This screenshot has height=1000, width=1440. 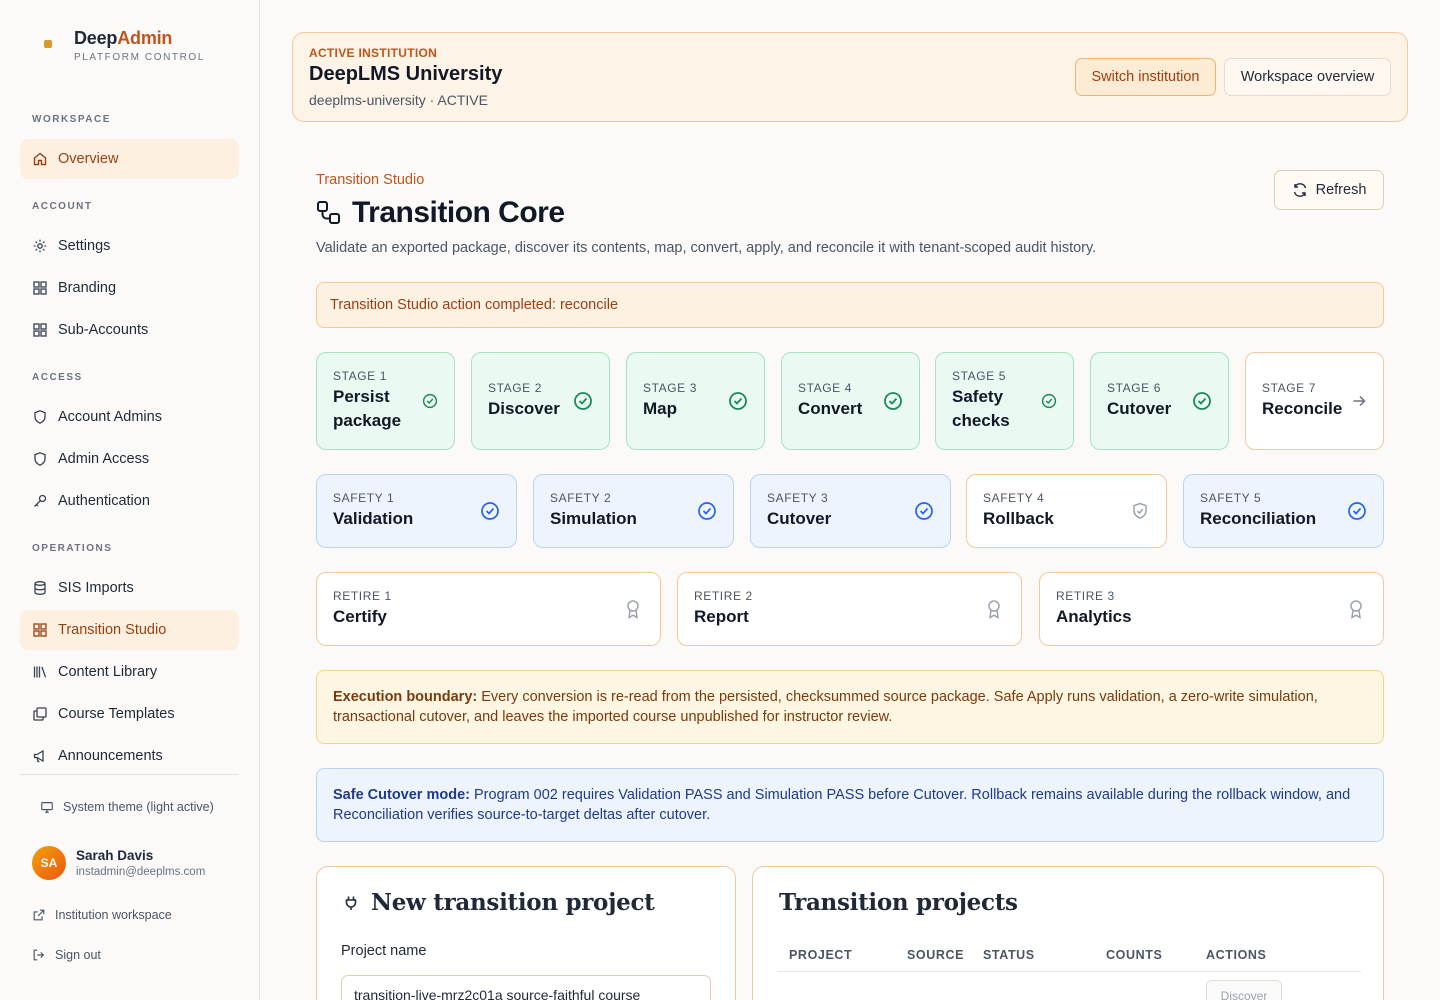 What do you see at coordinates (633, 511) in the screenshot?
I see `safety-card-2: SAFETY 2 Simulation` at bounding box center [633, 511].